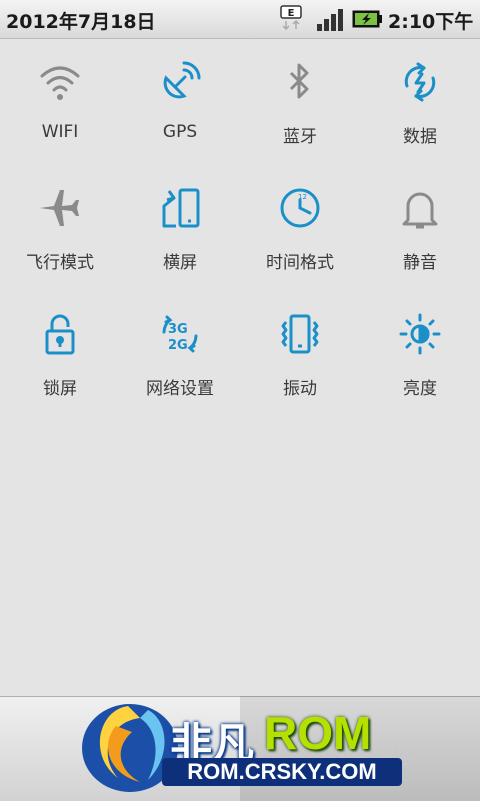 The image size is (480, 801). Describe the element at coordinates (302, 197) in the screenshot. I see `svg-text: 12` at that location.